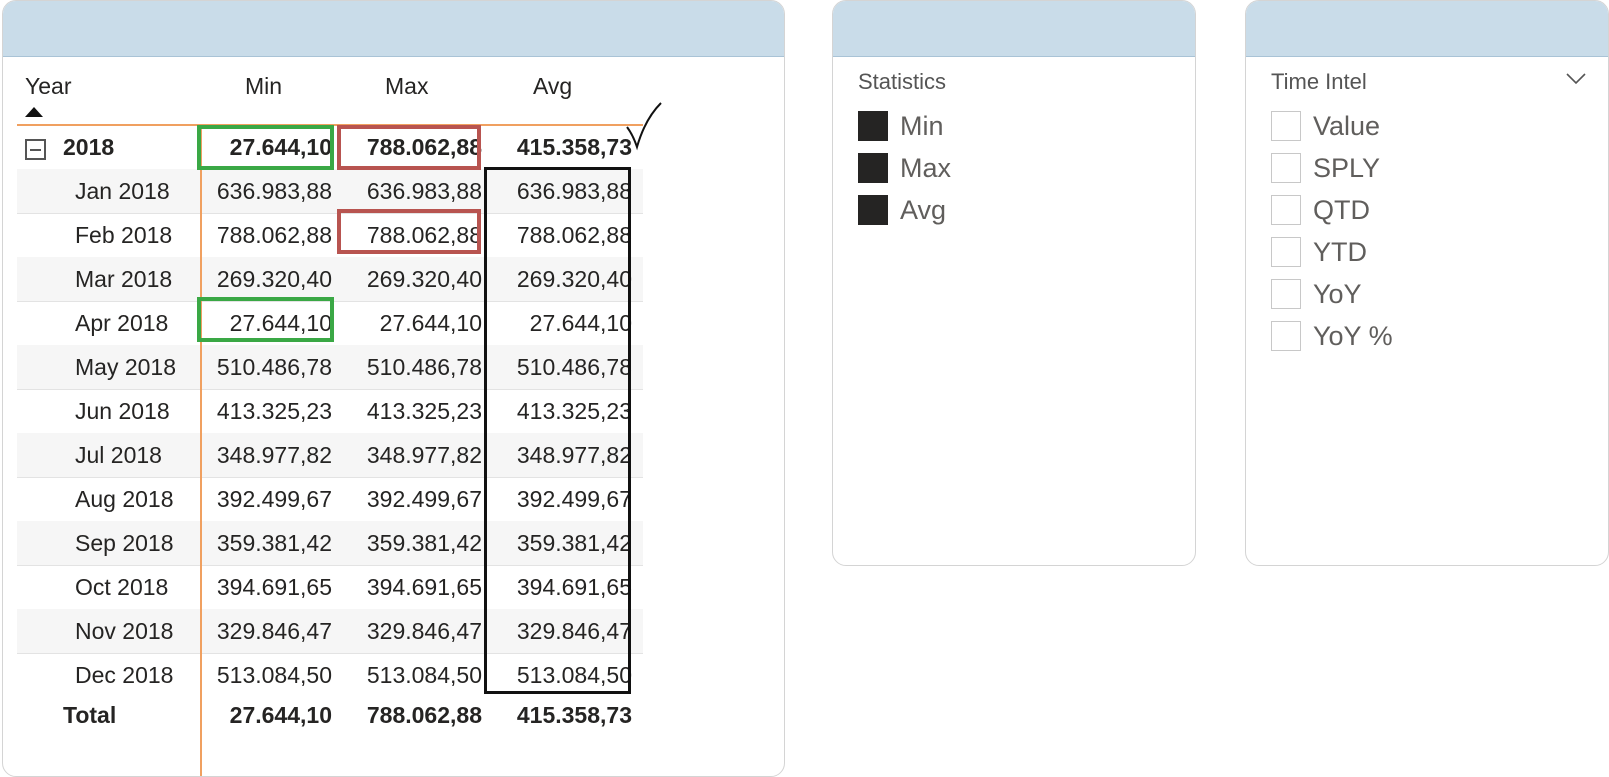  Describe the element at coordinates (274, 631) in the screenshot. I see `cell-min: 329.846,47` at that location.